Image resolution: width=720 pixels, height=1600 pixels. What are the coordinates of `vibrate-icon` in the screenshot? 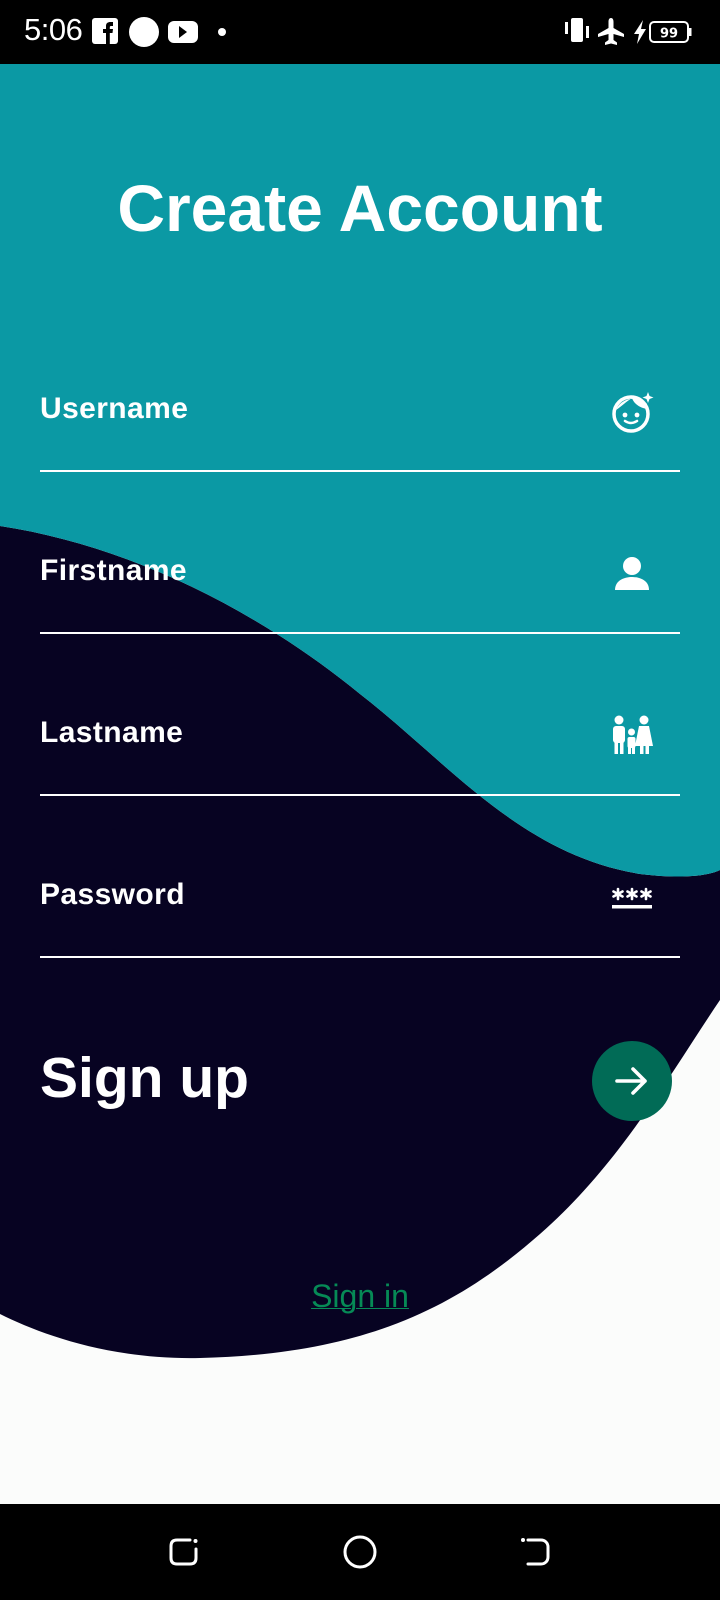 It's located at (577, 30).